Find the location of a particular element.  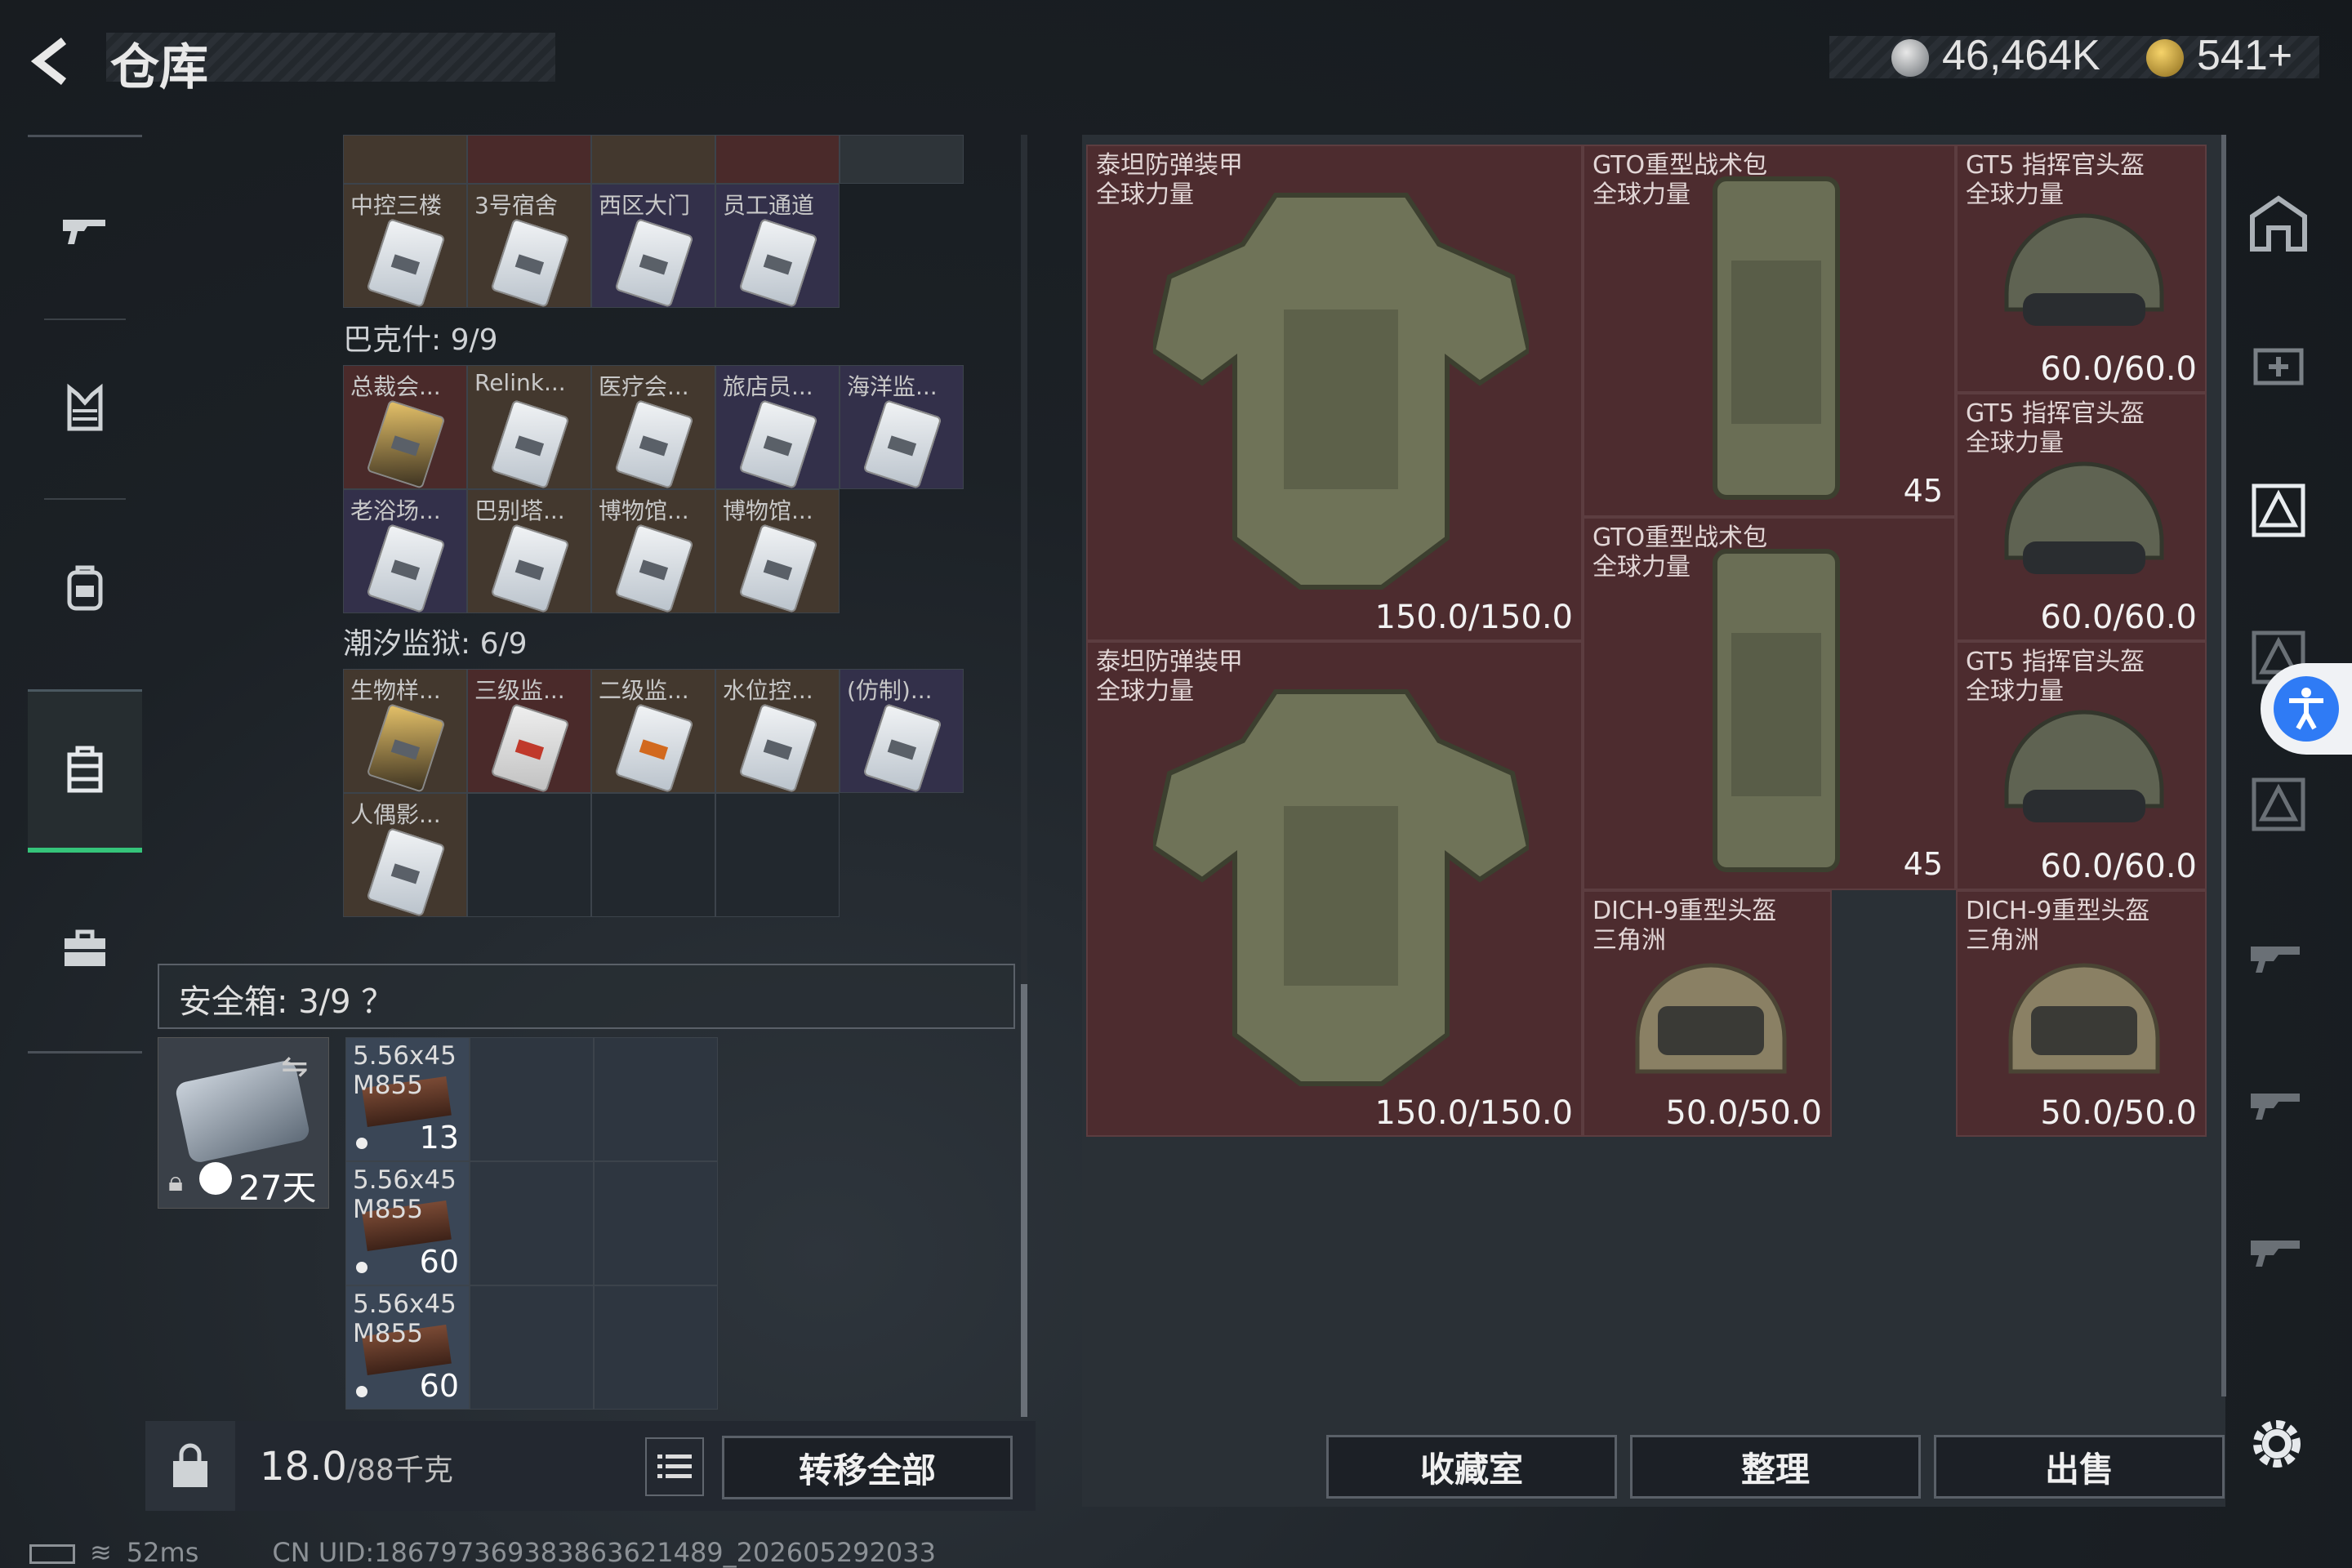

briefcase-icon is located at coordinates (85, 947).